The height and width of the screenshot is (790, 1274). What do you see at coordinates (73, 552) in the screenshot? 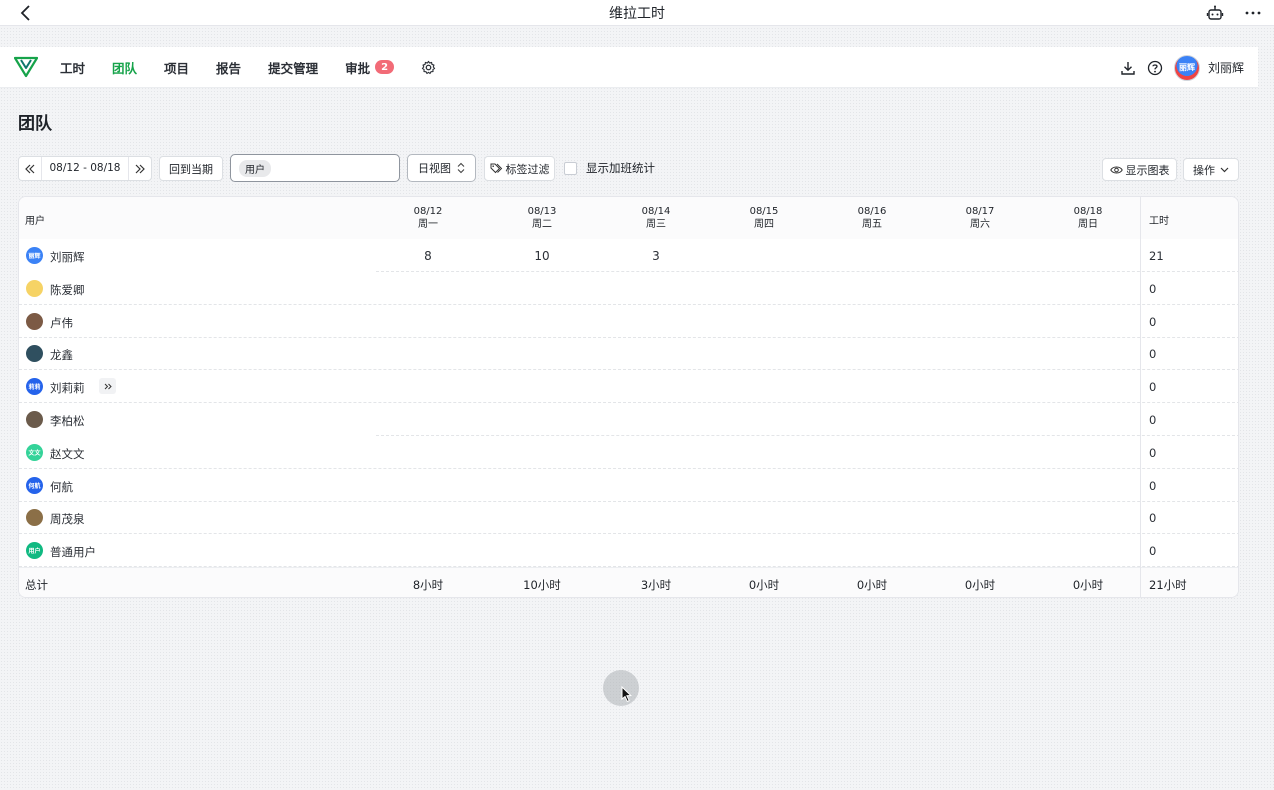
I see `user-name-cell: 普通用户` at bounding box center [73, 552].